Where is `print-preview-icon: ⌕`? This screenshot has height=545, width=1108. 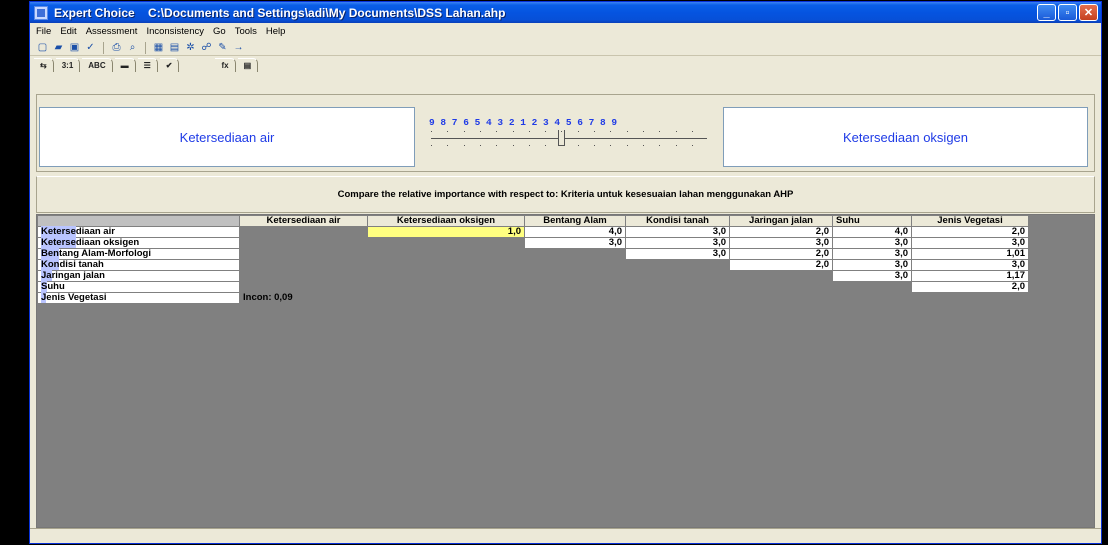 print-preview-icon: ⌕ is located at coordinates (132, 48).